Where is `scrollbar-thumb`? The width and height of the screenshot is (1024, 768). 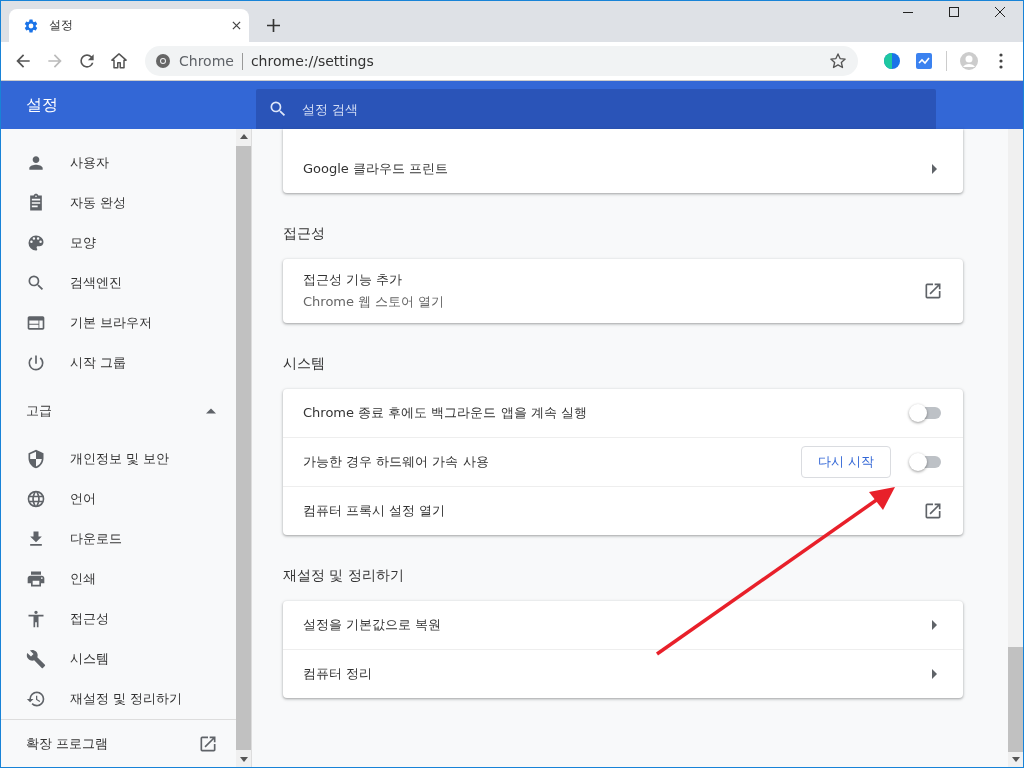 scrollbar-thumb is located at coordinates (1015, 699).